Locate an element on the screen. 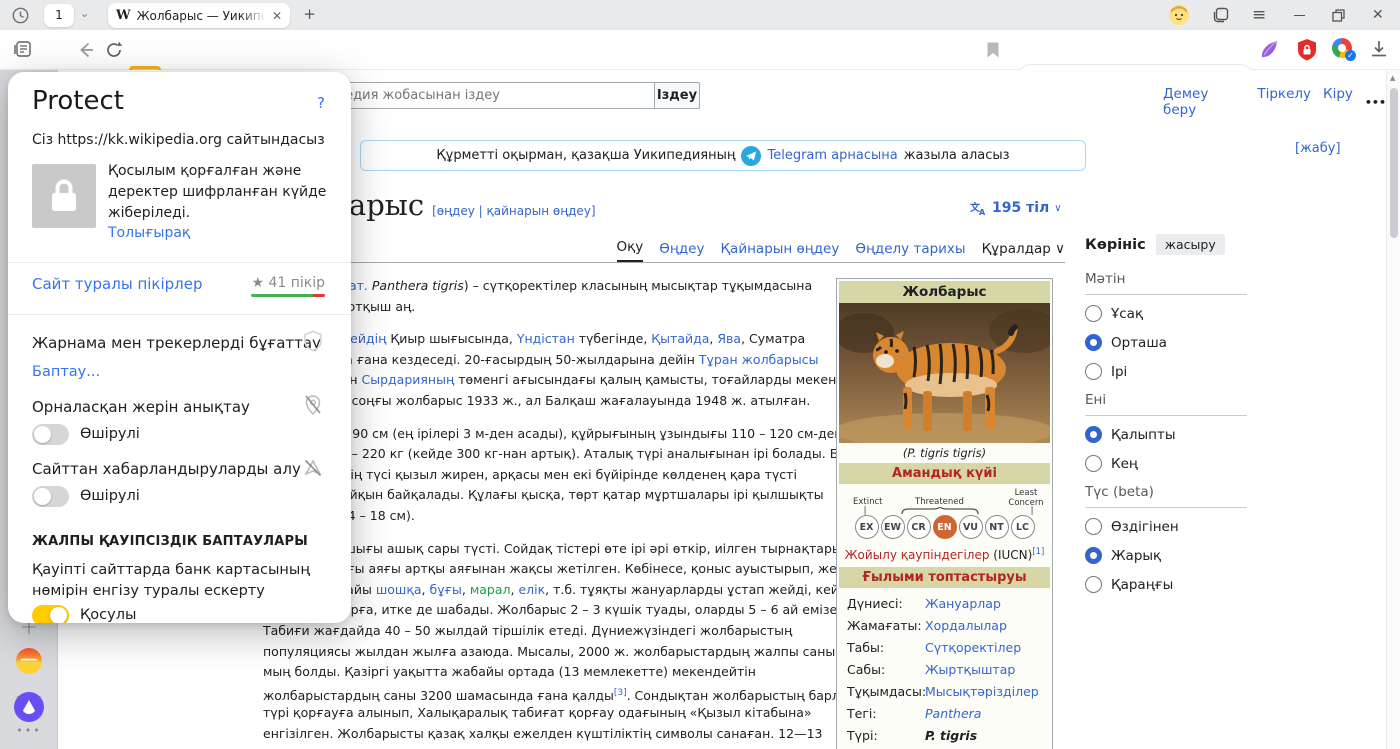 Image resolution: width=1400 pixels, height=749 pixels. bank-warning-toggle is located at coordinates (50, 614).